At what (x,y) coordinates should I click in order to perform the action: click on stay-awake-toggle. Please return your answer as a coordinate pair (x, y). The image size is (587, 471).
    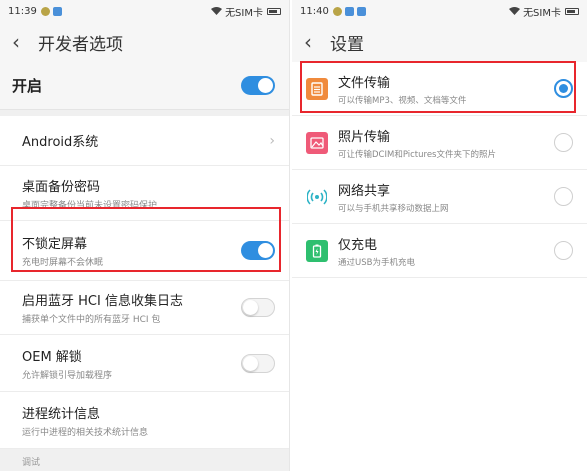
    Looking at the image, I should click on (258, 250).